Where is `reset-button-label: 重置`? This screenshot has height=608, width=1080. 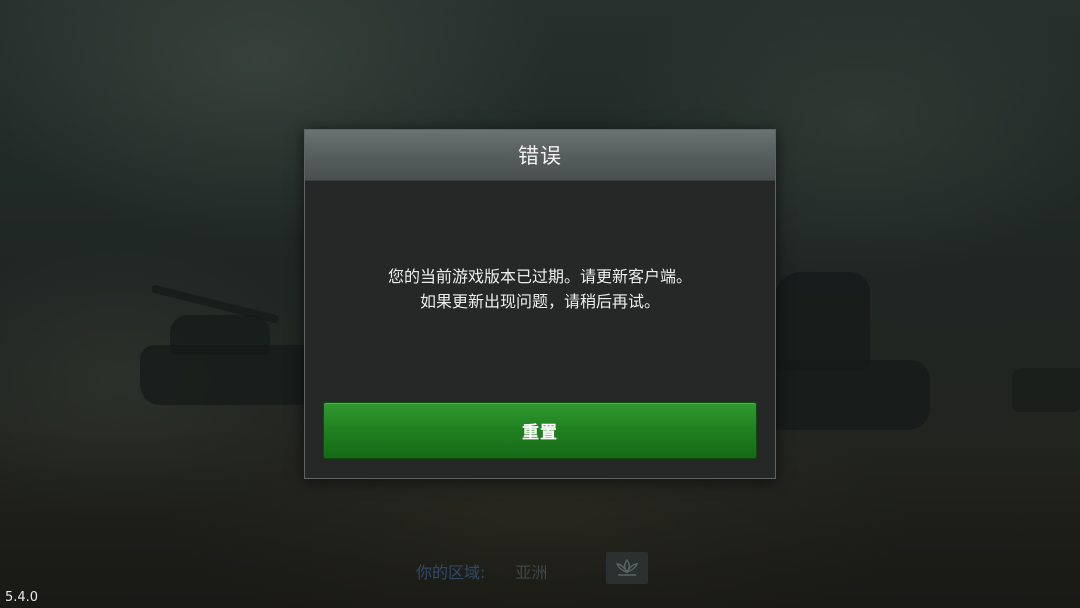 reset-button-label: 重置 is located at coordinates (540, 433).